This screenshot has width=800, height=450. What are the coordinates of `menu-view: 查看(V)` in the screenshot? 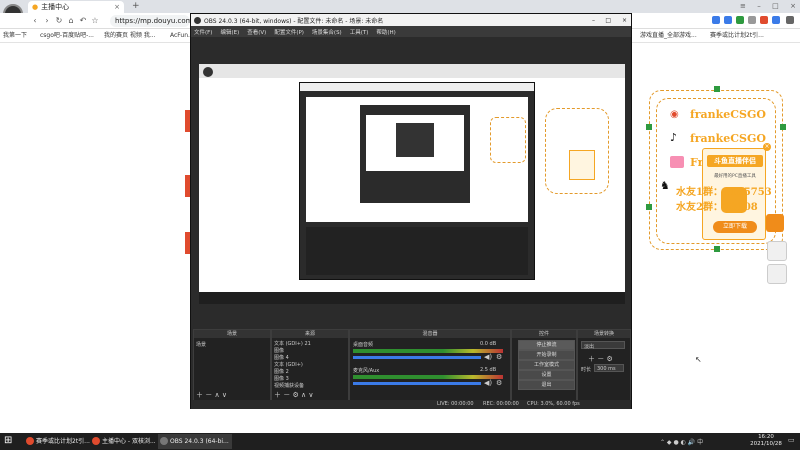 It's located at (256, 32).